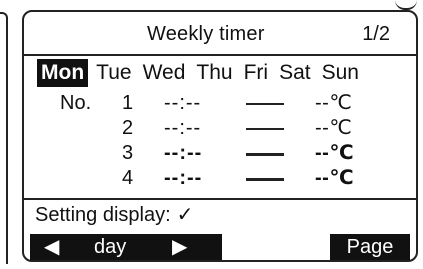  I want to click on schedule-row: 4 --:-- --℃, so click(220, 178).